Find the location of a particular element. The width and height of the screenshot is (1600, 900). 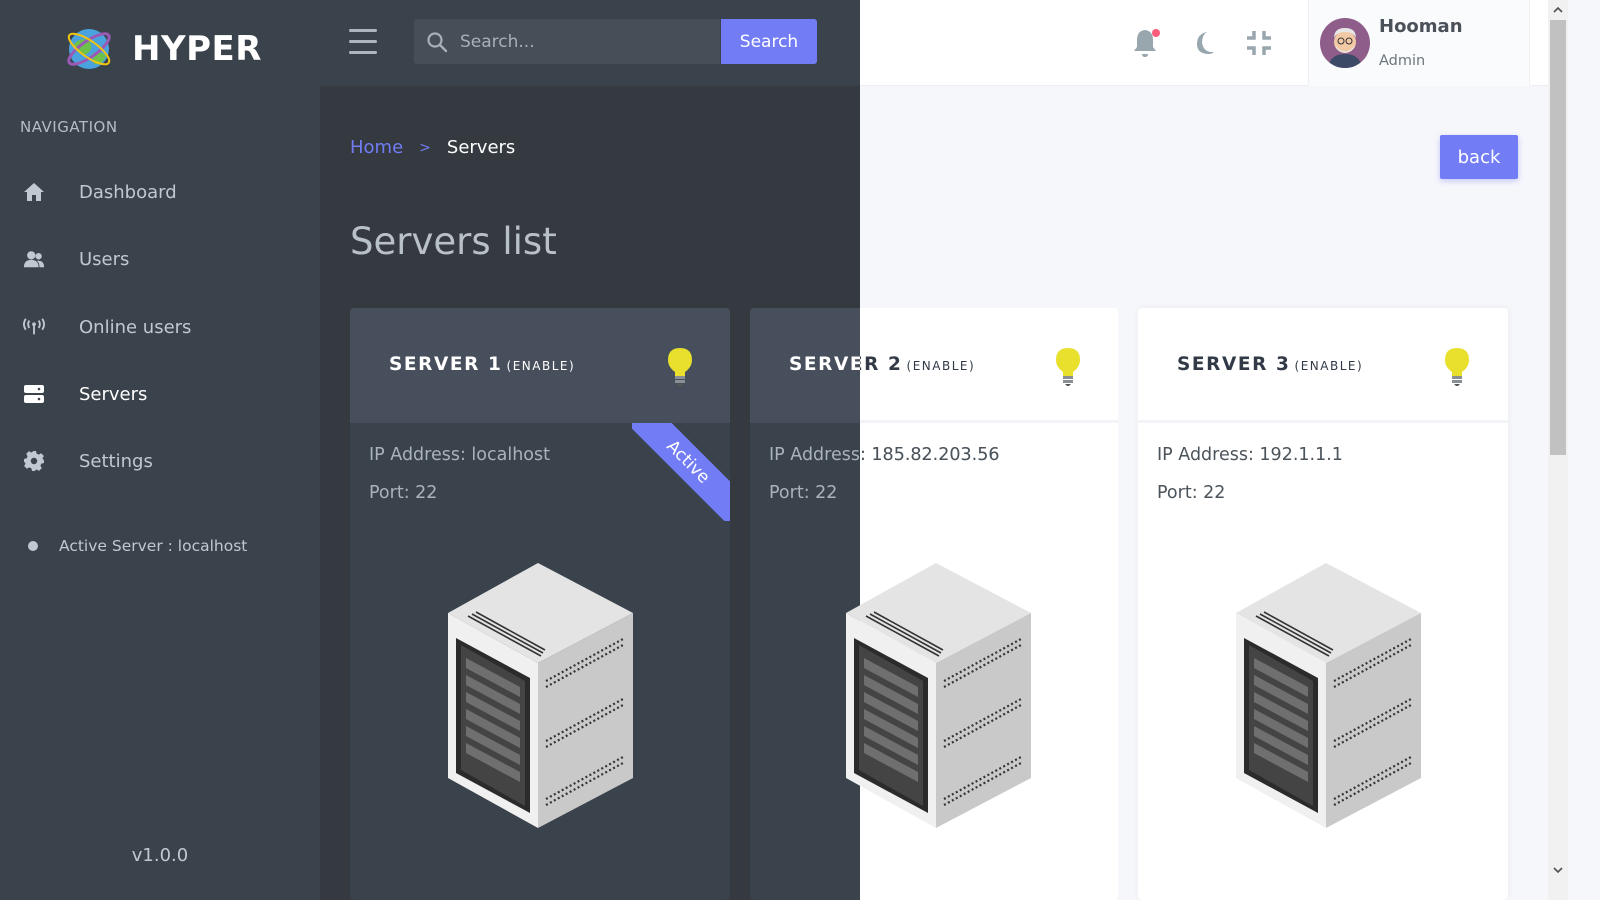

active-ribbon-label: Active is located at coordinates (681, 472).